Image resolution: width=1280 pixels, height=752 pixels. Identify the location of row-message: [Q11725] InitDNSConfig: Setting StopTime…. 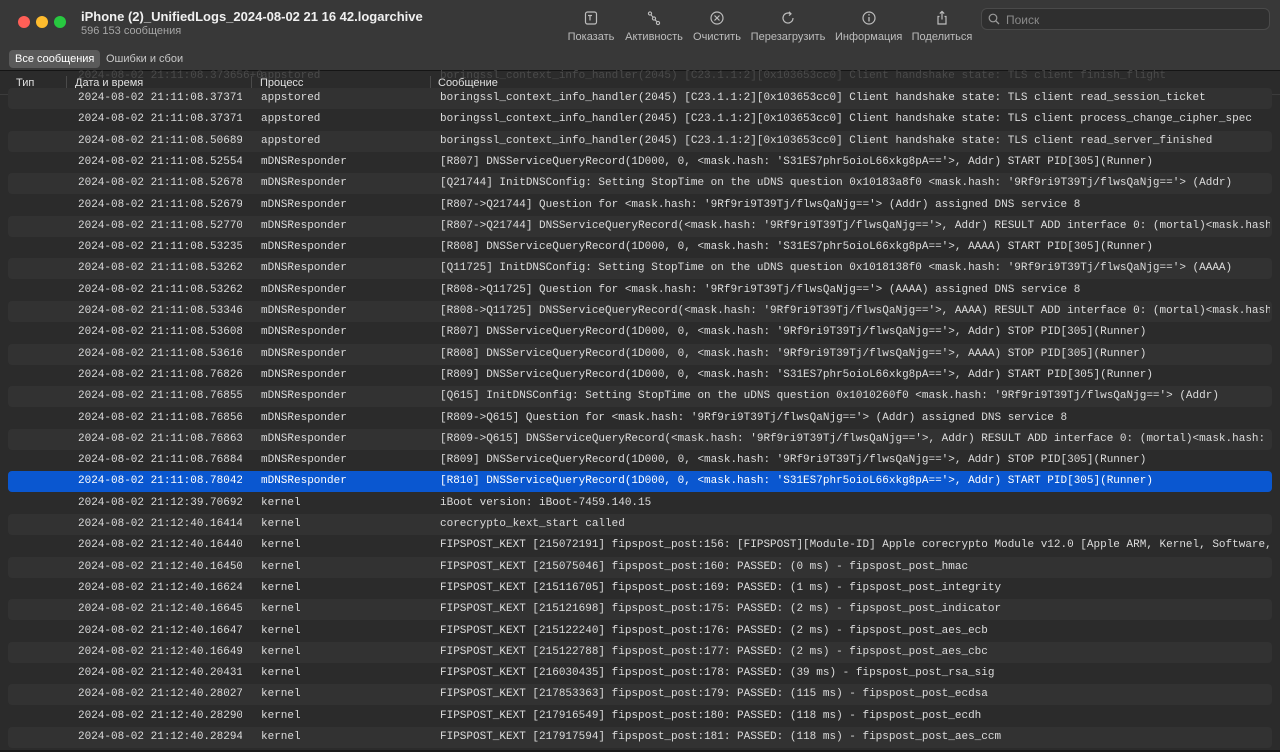
(836, 268).